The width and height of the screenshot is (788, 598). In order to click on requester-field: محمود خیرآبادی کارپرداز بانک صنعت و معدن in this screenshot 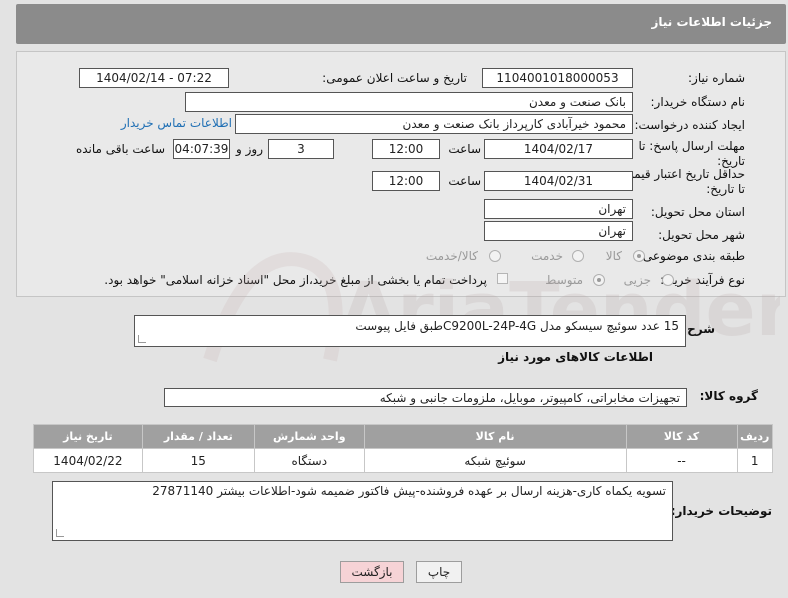, I will do `click(434, 124)`.